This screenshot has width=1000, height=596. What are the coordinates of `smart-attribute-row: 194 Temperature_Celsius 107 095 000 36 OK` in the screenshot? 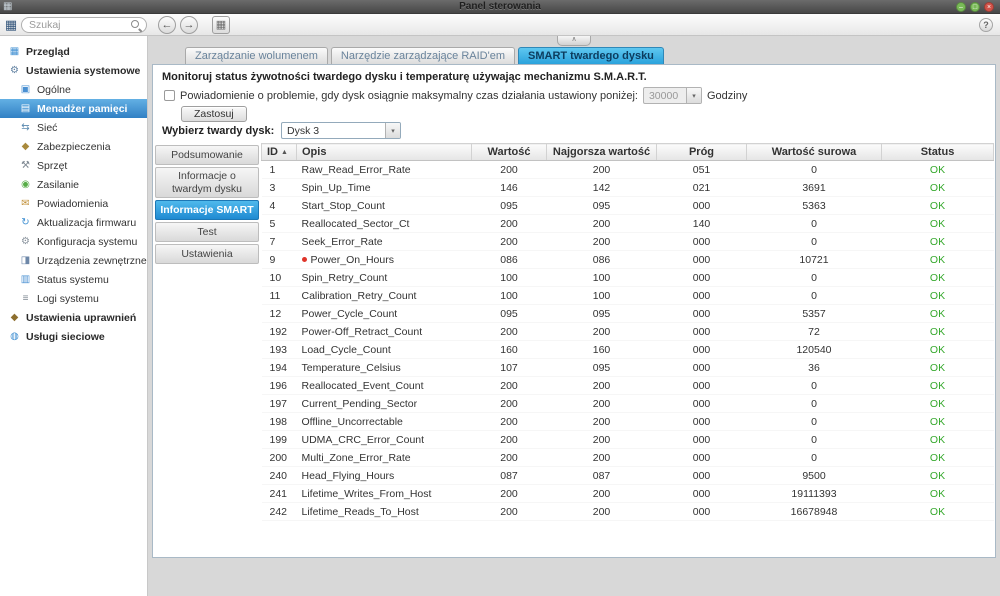 It's located at (627, 367).